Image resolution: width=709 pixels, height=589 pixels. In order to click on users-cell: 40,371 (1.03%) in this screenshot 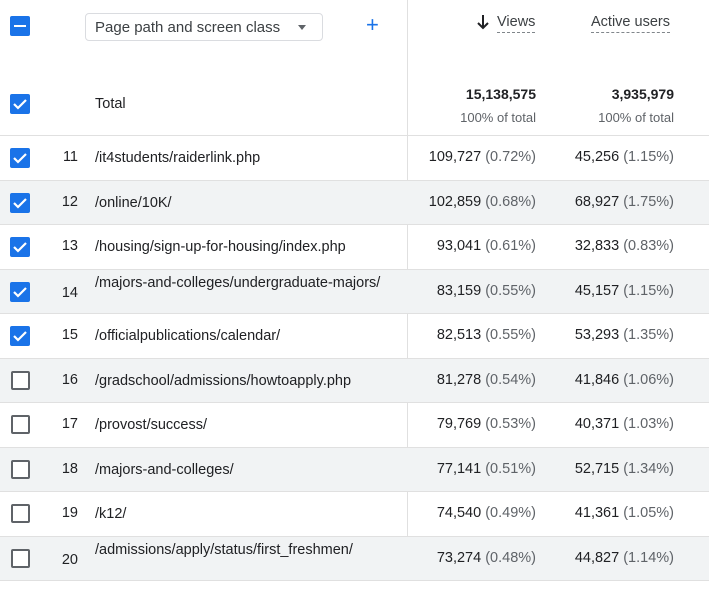, I will do `click(624, 424)`.